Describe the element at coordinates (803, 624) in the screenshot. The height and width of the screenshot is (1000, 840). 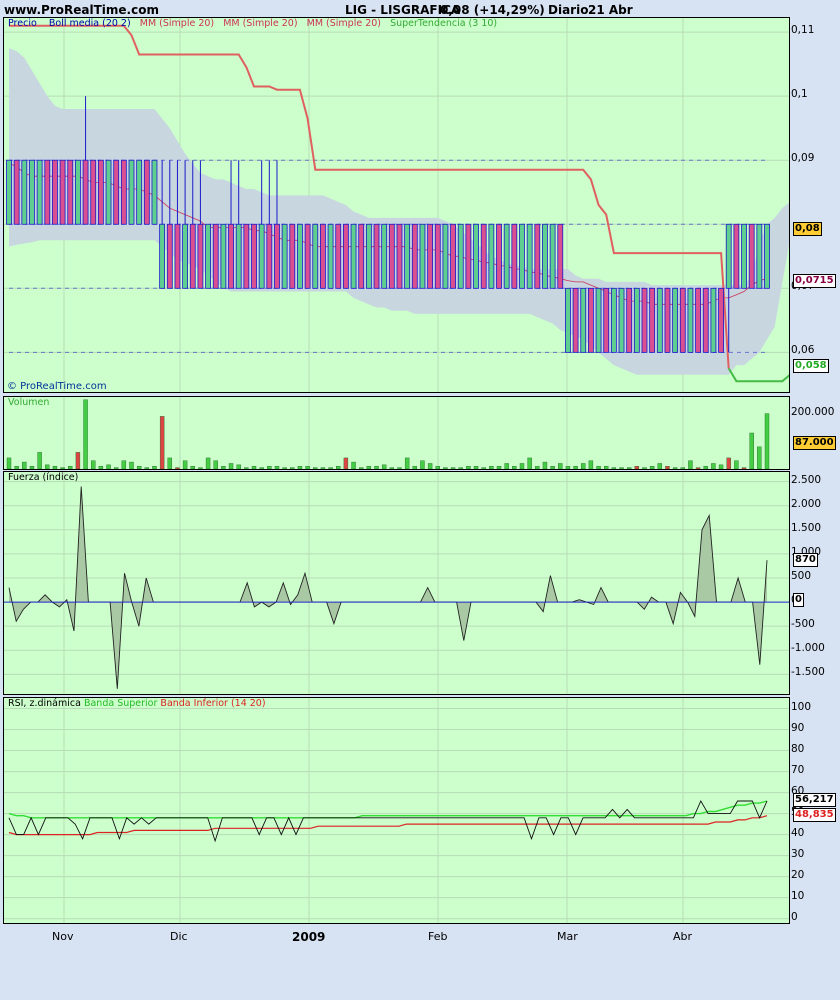
I see `axis-tick-label: -500` at that location.